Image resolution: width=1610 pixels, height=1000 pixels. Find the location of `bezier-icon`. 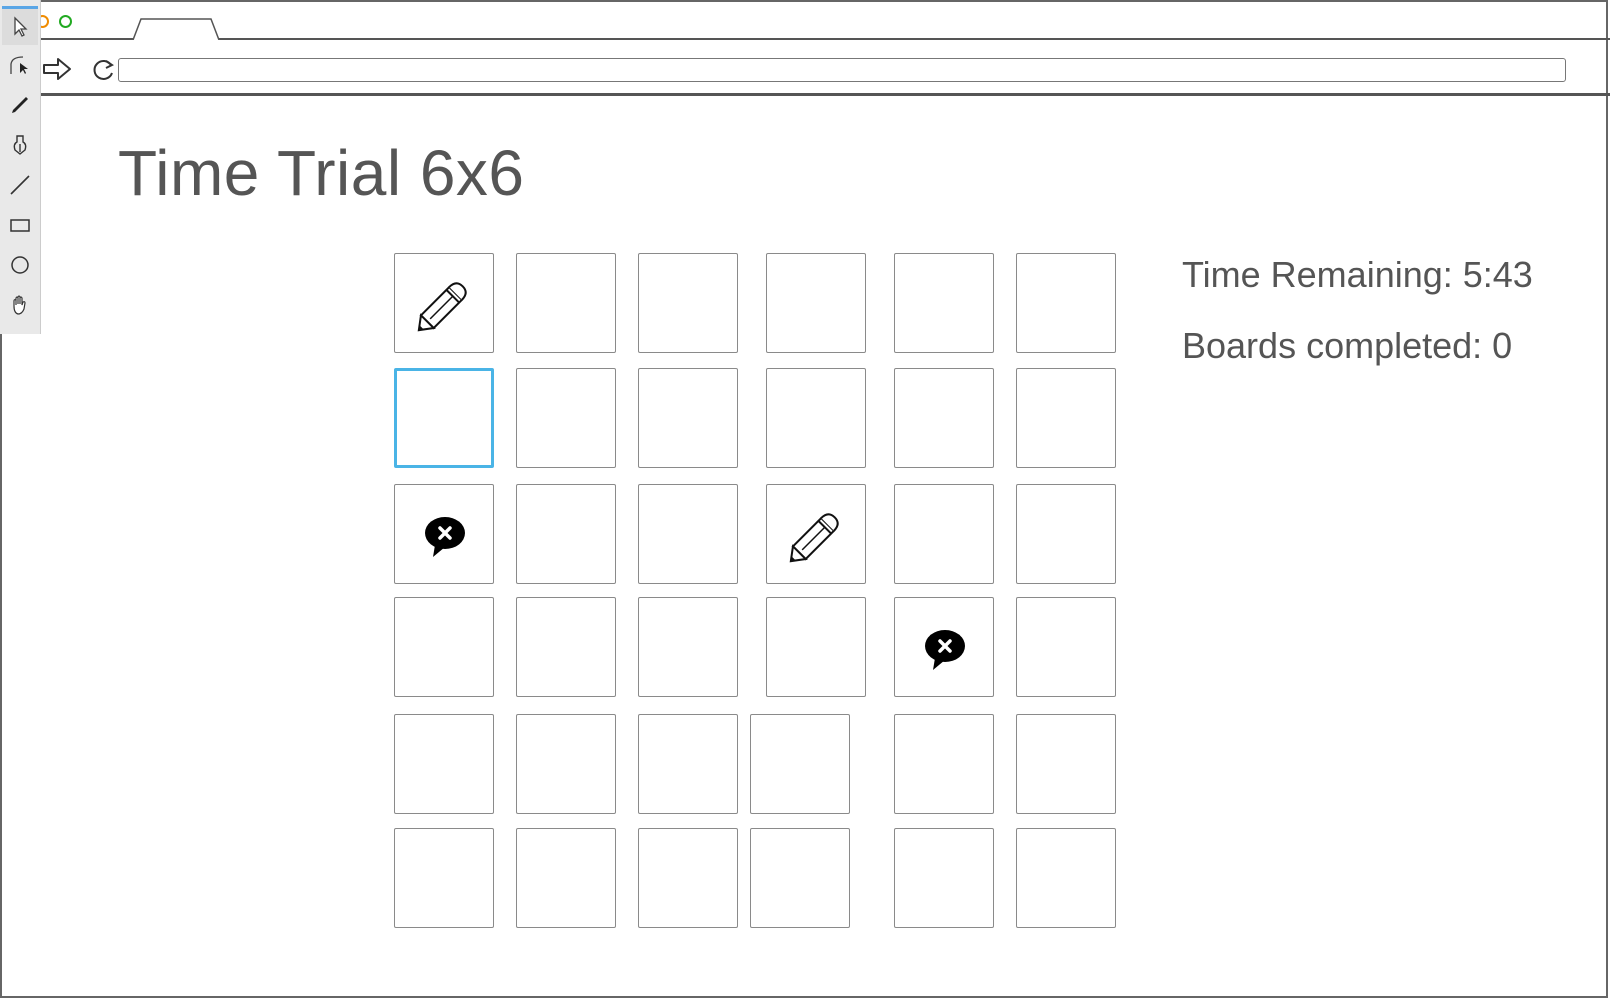

bezier-icon is located at coordinates (19, 65).